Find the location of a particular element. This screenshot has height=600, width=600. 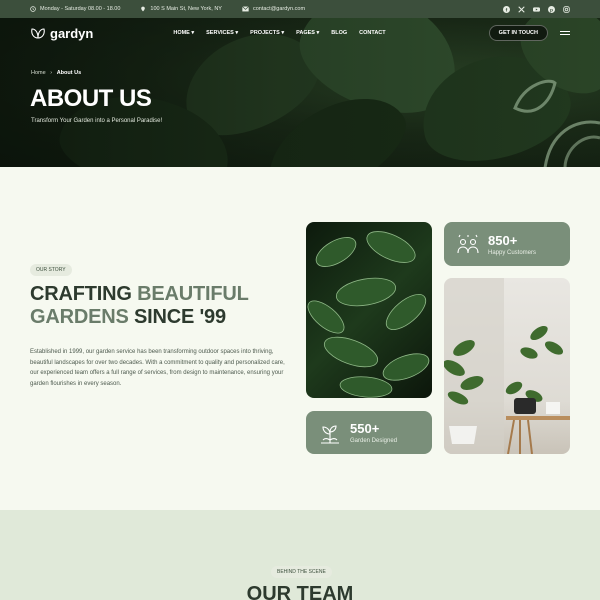

leaf-logo-icon is located at coordinates (38, 33).